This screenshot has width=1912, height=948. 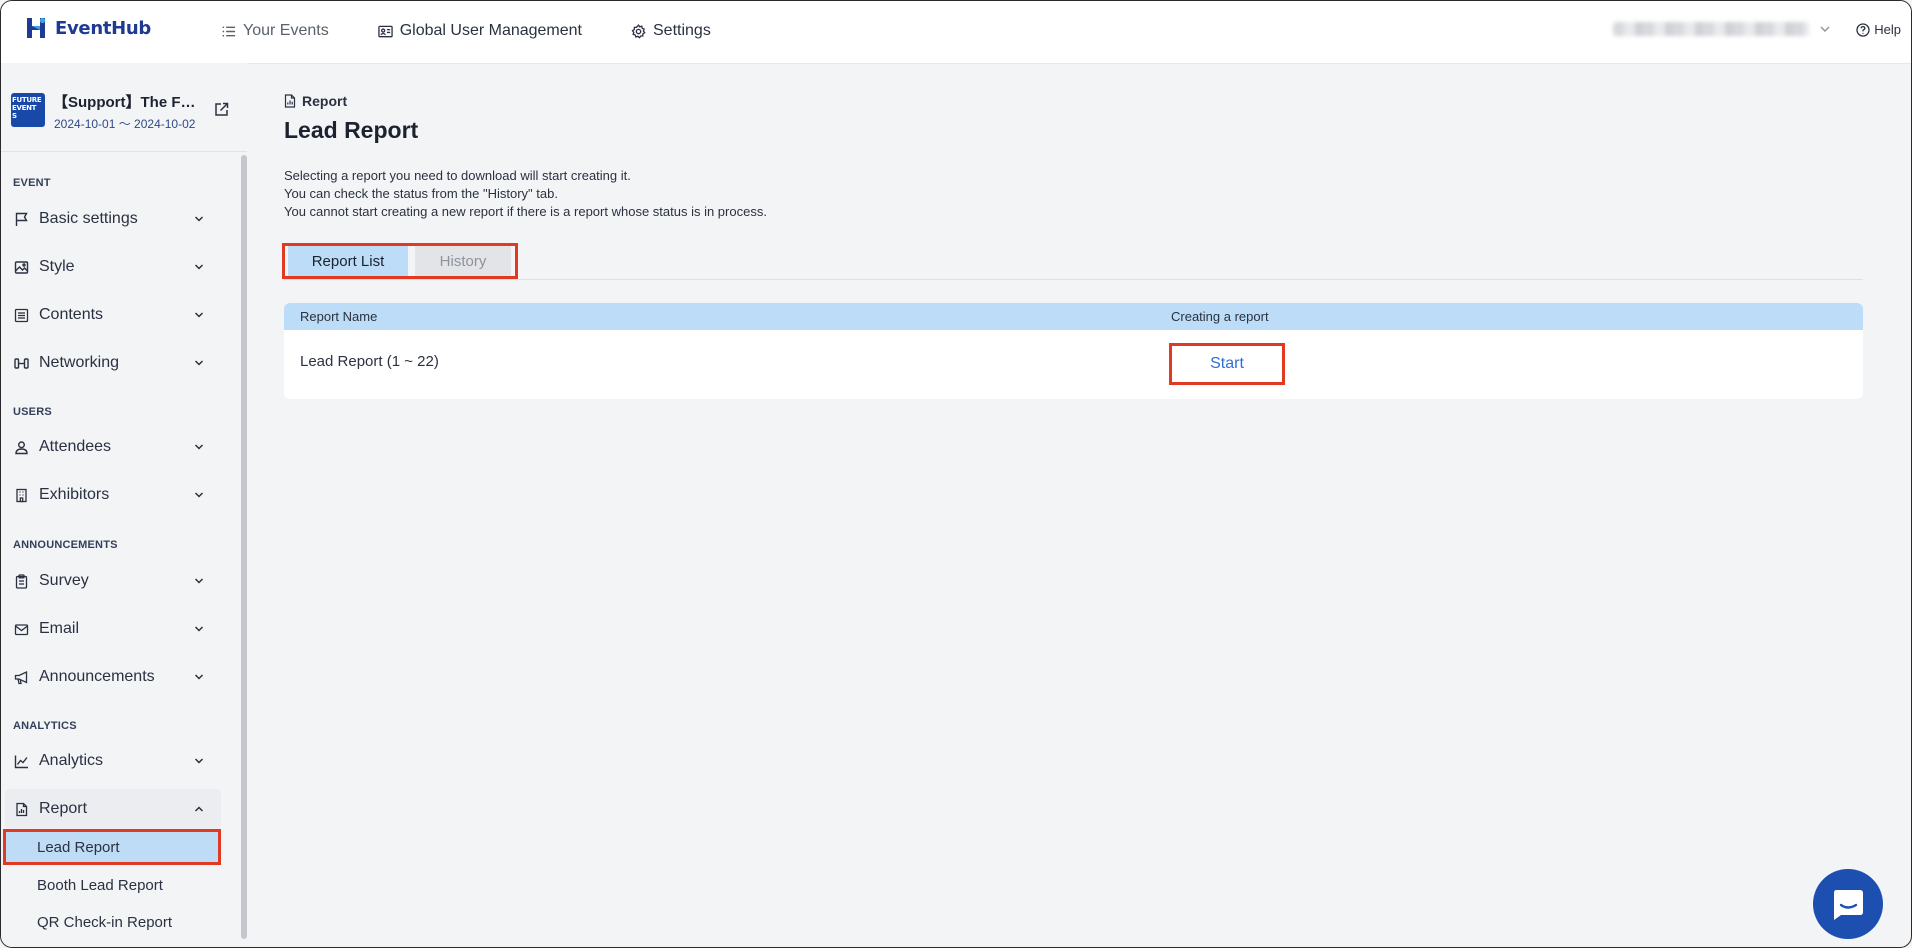 I want to click on sidebar-subitem-label: Lead Report, so click(x=78, y=847).